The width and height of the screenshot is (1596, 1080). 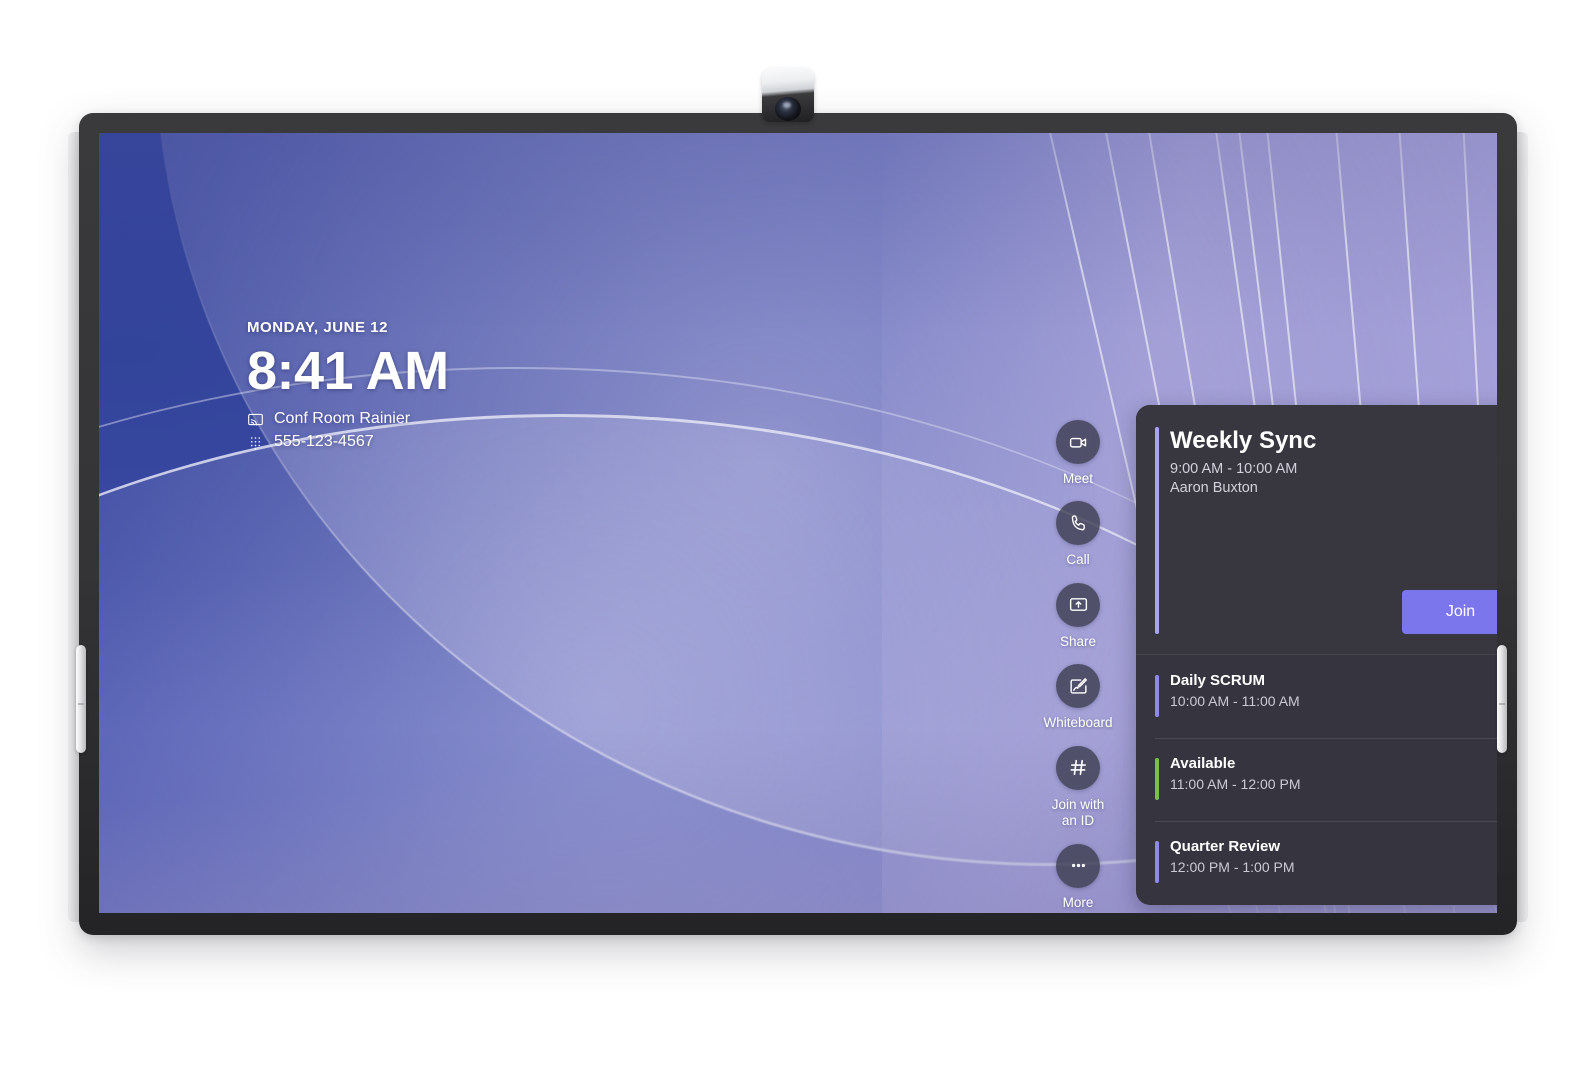 What do you see at coordinates (1316, 696) in the screenshot?
I see `agenda-row-daily-scrum: Daily SCRUM 10:00 AM - 11:00 AM` at bounding box center [1316, 696].